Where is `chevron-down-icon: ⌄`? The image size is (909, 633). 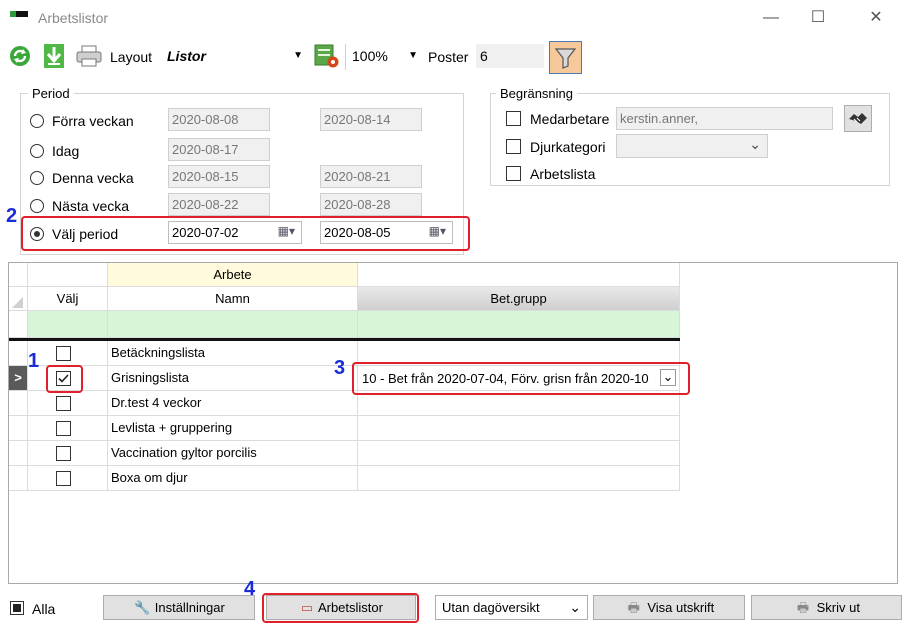
chevron-down-icon: ⌄ is located at coordinates (575, 607).